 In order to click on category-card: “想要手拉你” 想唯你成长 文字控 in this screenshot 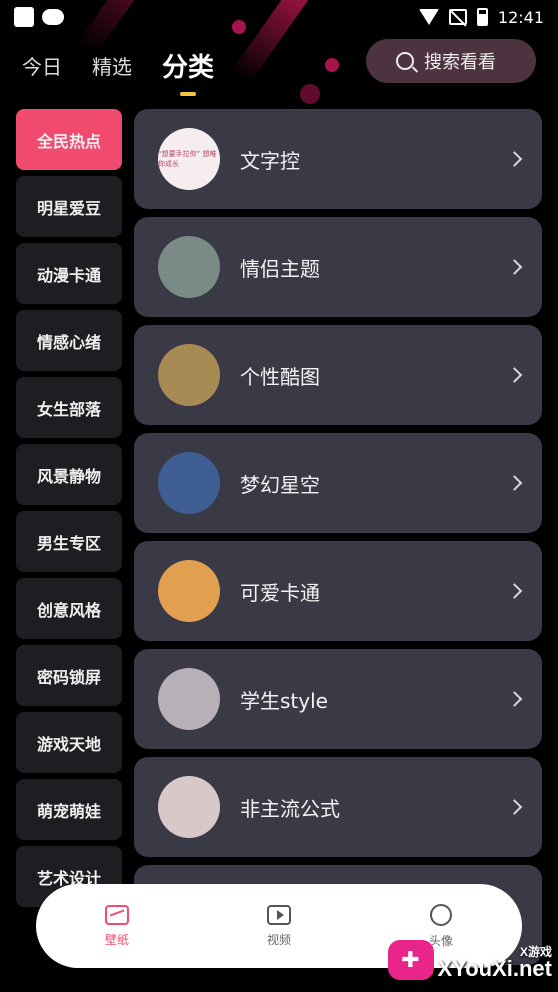, I will do `click(338, 159)`.